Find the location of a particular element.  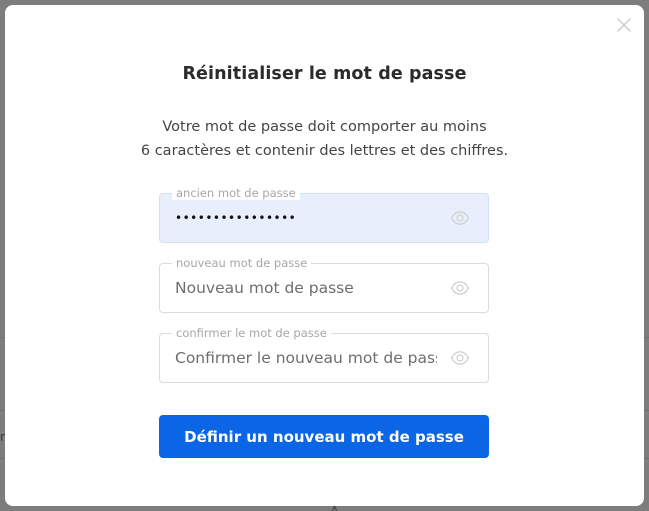

old-password-field: ancien mot de passe is located at coordinates (324, 214).